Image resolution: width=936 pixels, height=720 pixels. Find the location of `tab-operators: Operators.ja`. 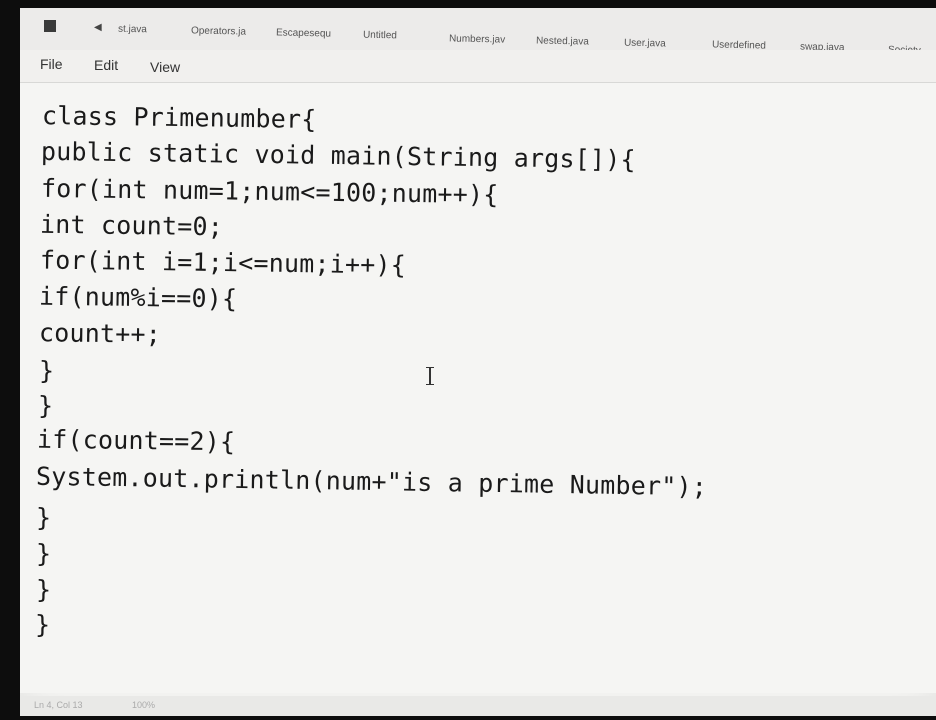

tab-operators: Operators.ja is located at coordinates (218, 31).